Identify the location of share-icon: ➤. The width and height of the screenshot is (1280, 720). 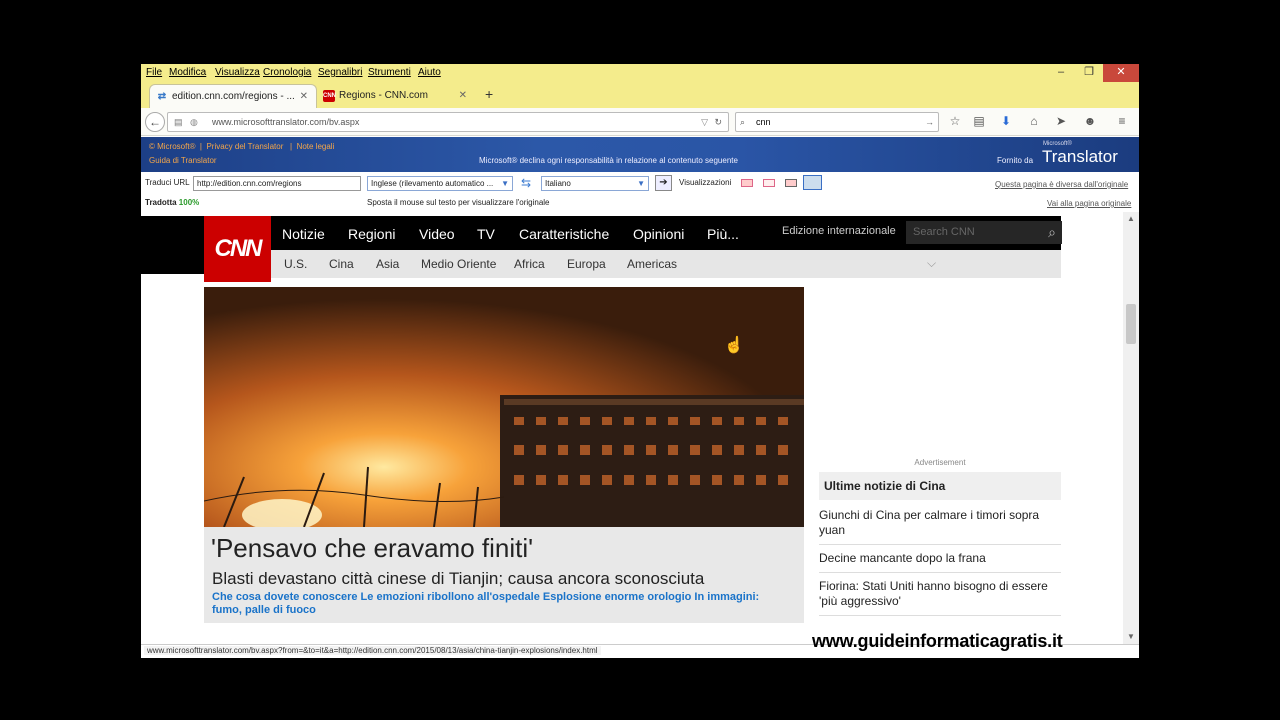
(1061, 121).